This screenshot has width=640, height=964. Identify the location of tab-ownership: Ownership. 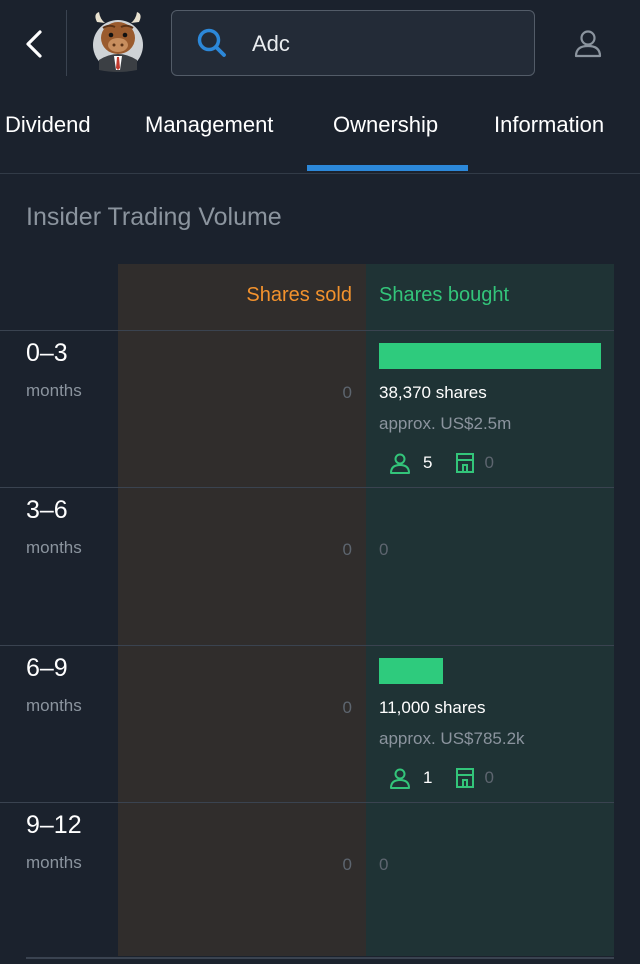
(385, 125).